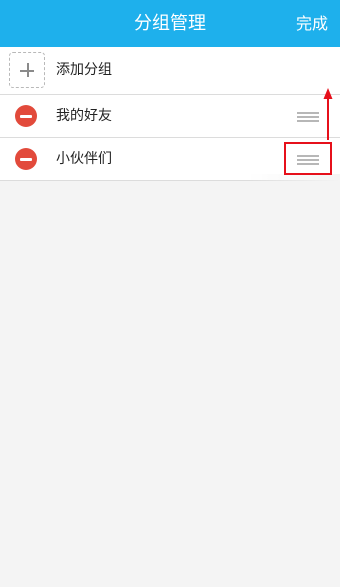  What do you see at coordinates (294, 178) in the screenshot?
I see `list-edge-fade` at bounding box center [294, 178].